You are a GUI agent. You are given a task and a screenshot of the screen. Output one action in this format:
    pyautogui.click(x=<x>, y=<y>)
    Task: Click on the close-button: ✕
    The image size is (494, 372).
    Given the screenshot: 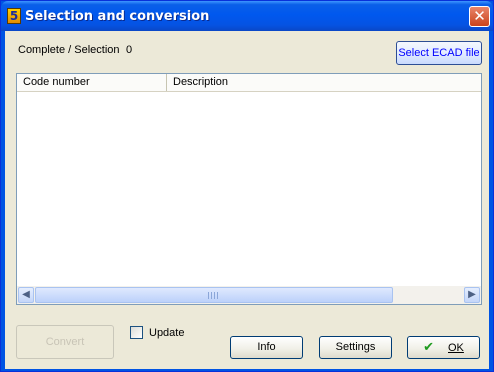 What is the action you would take?
    pyautogui.click(x=479, y=16)
    